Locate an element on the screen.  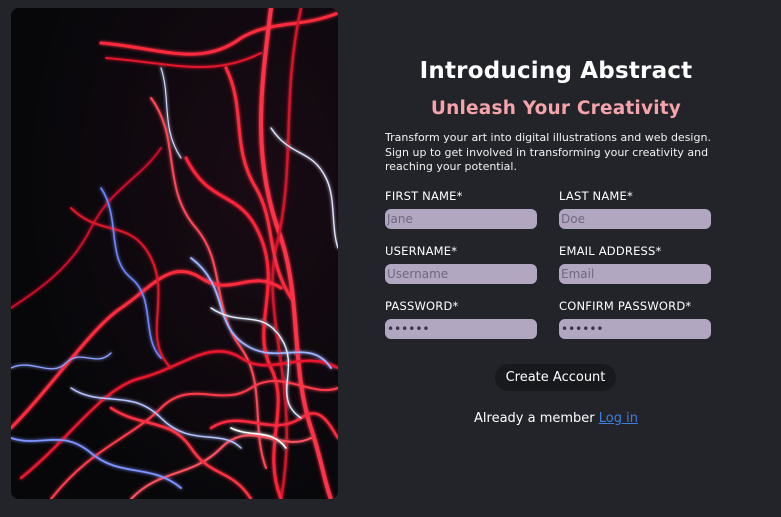
password-input is located at coordinates (461, 329).